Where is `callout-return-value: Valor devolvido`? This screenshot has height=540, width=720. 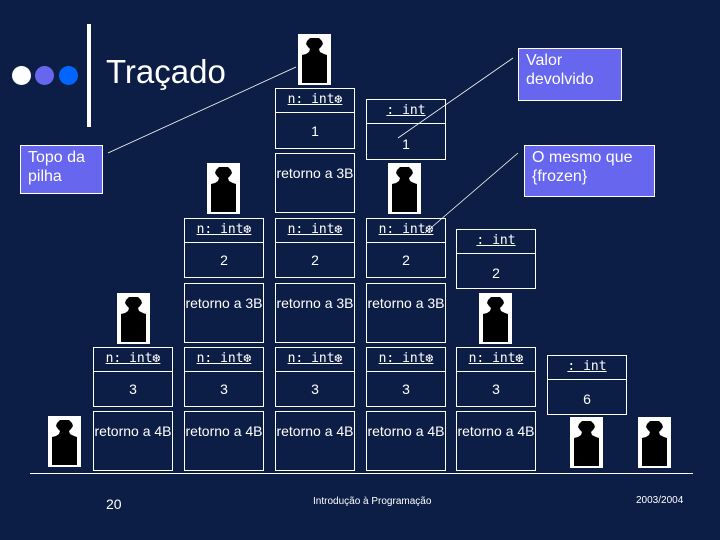 callout-return-value: Valor devolvido is located at coordinates (570, 74).